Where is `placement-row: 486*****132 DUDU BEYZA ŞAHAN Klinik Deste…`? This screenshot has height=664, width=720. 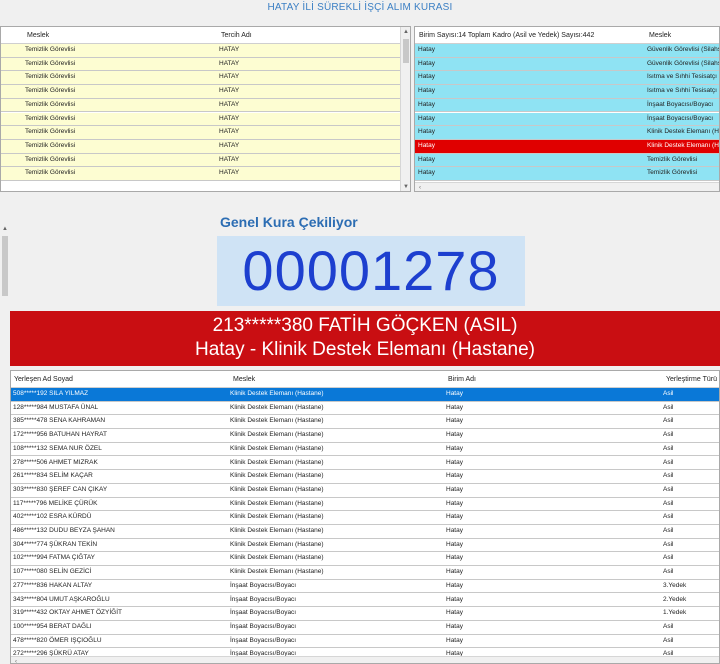
placement-row: 486*****132 DUDU BEYZA ŞAHAN Klinik Deste… is located at coordinates (365, 532).